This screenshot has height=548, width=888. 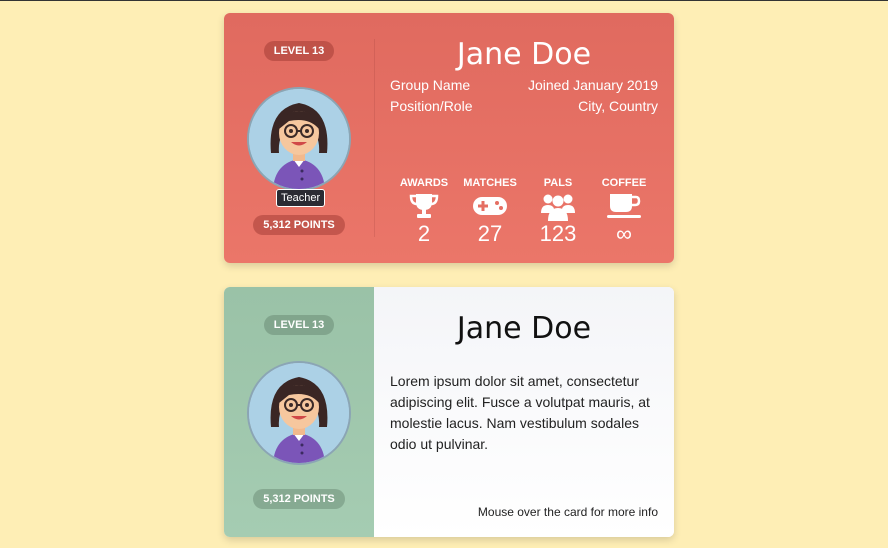 I want to click on card-left-panel: LEVEL 13 Teacher 5,312 POINTS, so click(x=299, y=138).